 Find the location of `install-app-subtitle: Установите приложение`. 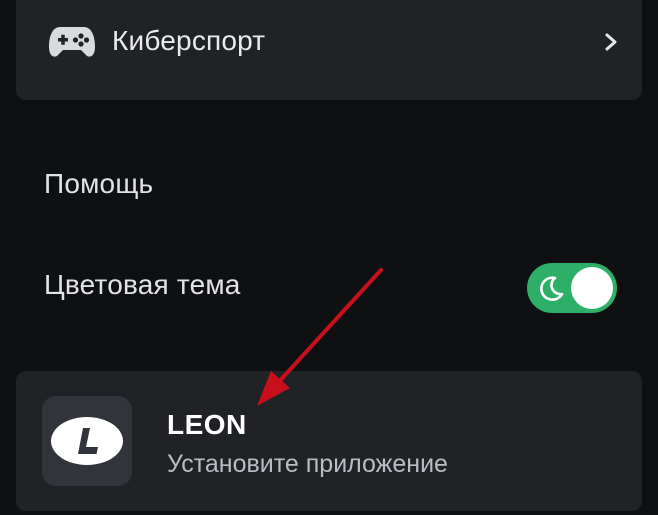

install-app-subtitle: Установите приложение is located at coordinates (307, 464).